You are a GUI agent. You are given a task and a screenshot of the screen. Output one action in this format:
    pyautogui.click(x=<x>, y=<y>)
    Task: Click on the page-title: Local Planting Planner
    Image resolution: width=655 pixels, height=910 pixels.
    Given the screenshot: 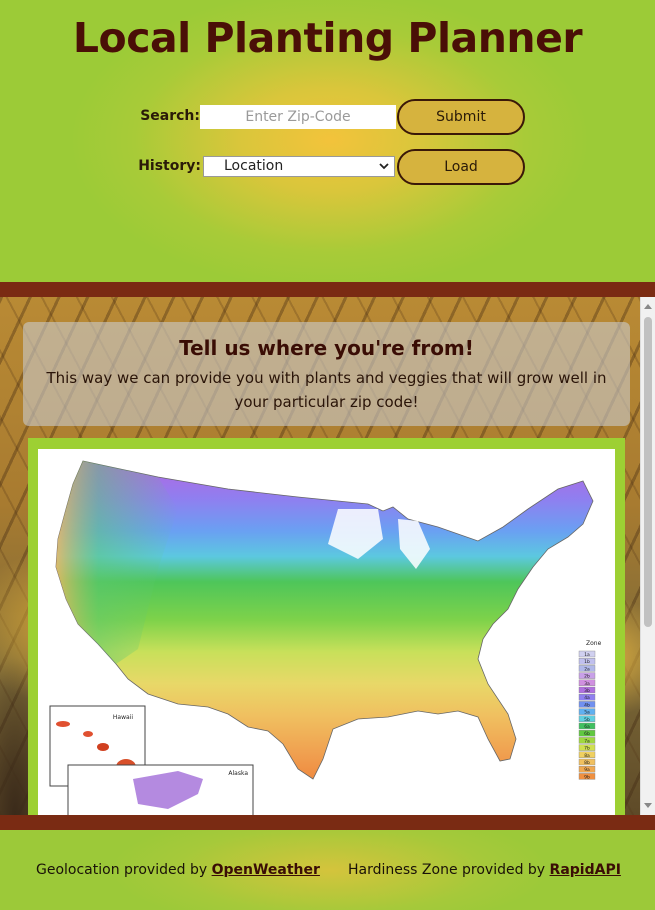 What is the action you would take?
    pyautogui.click(x=327, y=38)
    